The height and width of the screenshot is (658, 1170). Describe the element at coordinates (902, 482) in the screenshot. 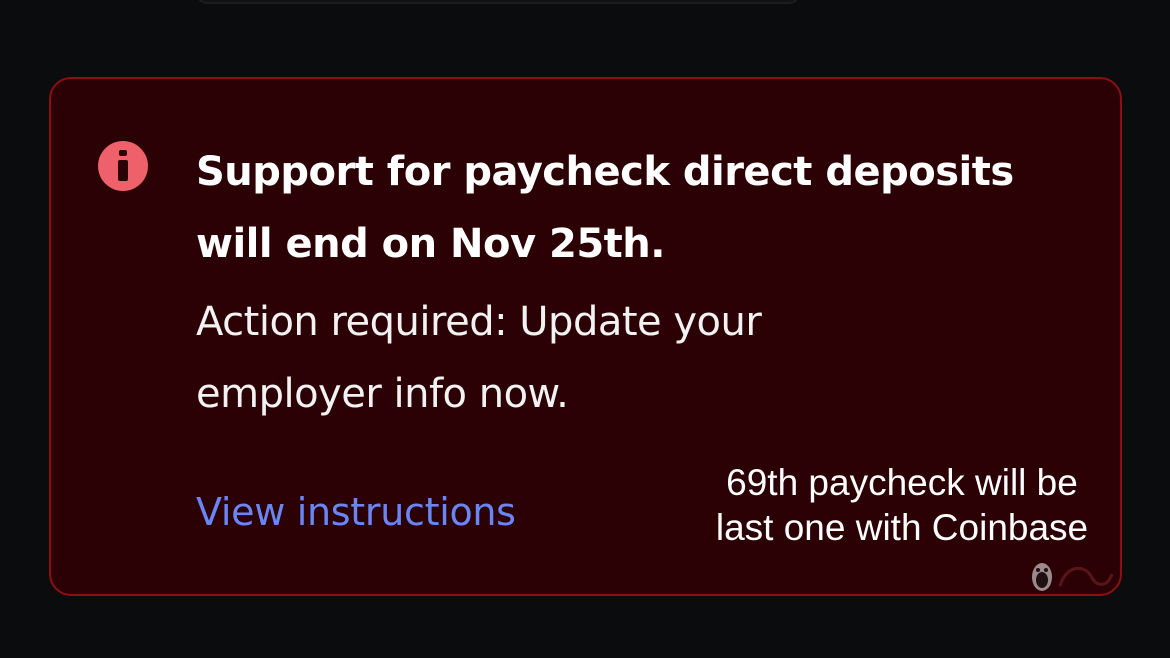

I see `overlay-caption-line-1: 69th paycheck will be` at that location.